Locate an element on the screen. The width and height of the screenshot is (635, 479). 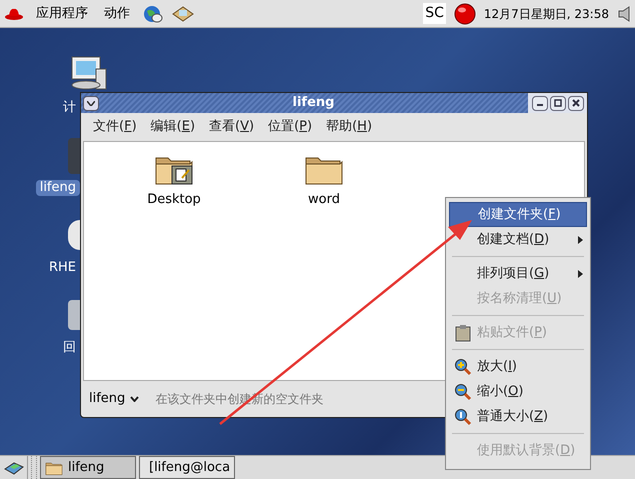
close-icon is located at coordinates (576, 103).